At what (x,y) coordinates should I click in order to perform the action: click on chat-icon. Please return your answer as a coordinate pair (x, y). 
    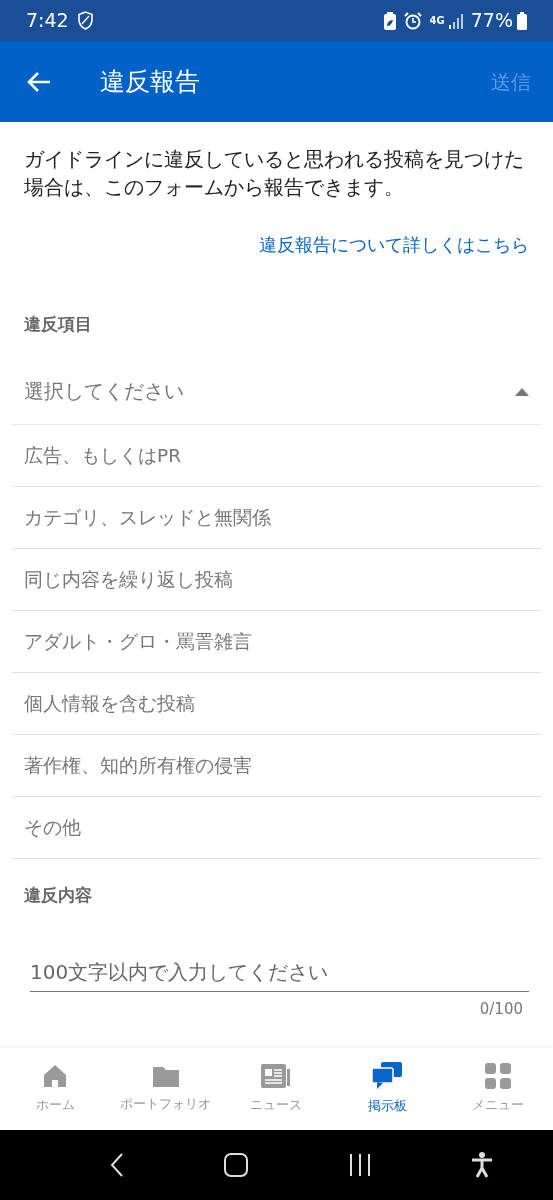
    Looking at the image, I should click on (387, 1076).